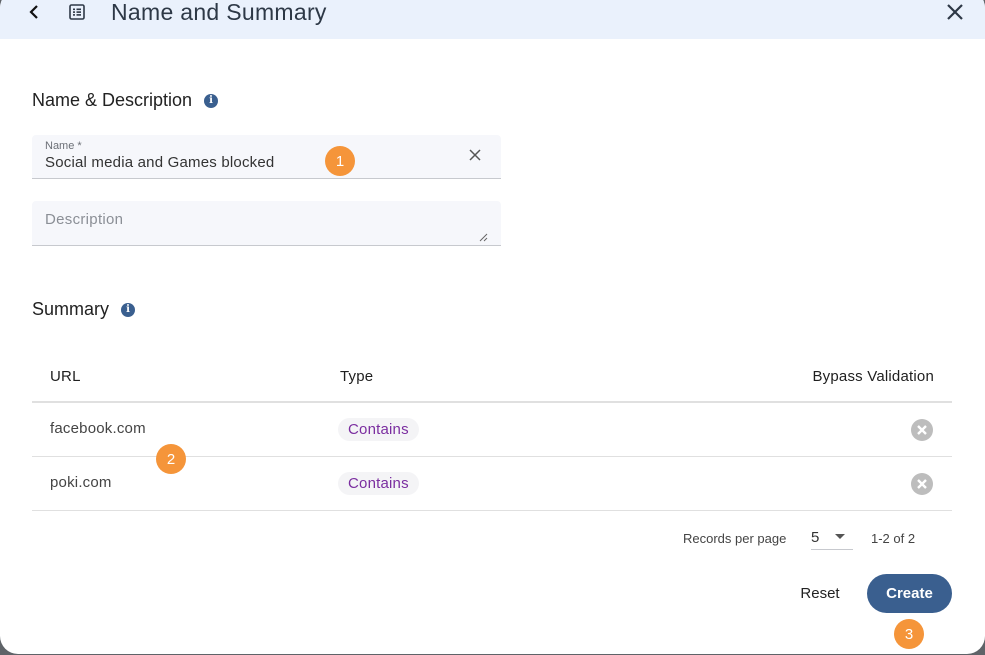 The image size is (985, 655). I want to click on records-per-page-label: Records per page, so click(735, 538).